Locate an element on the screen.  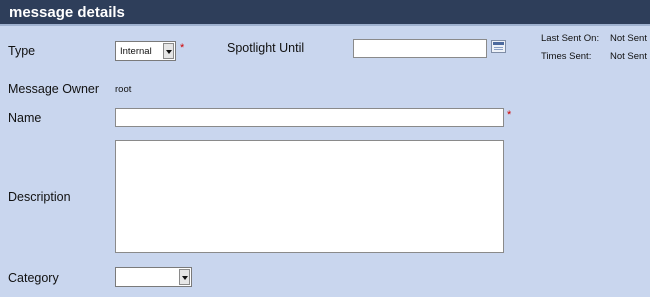
spotlight-label: Spotlight Until is located at coordinates (266, 48).